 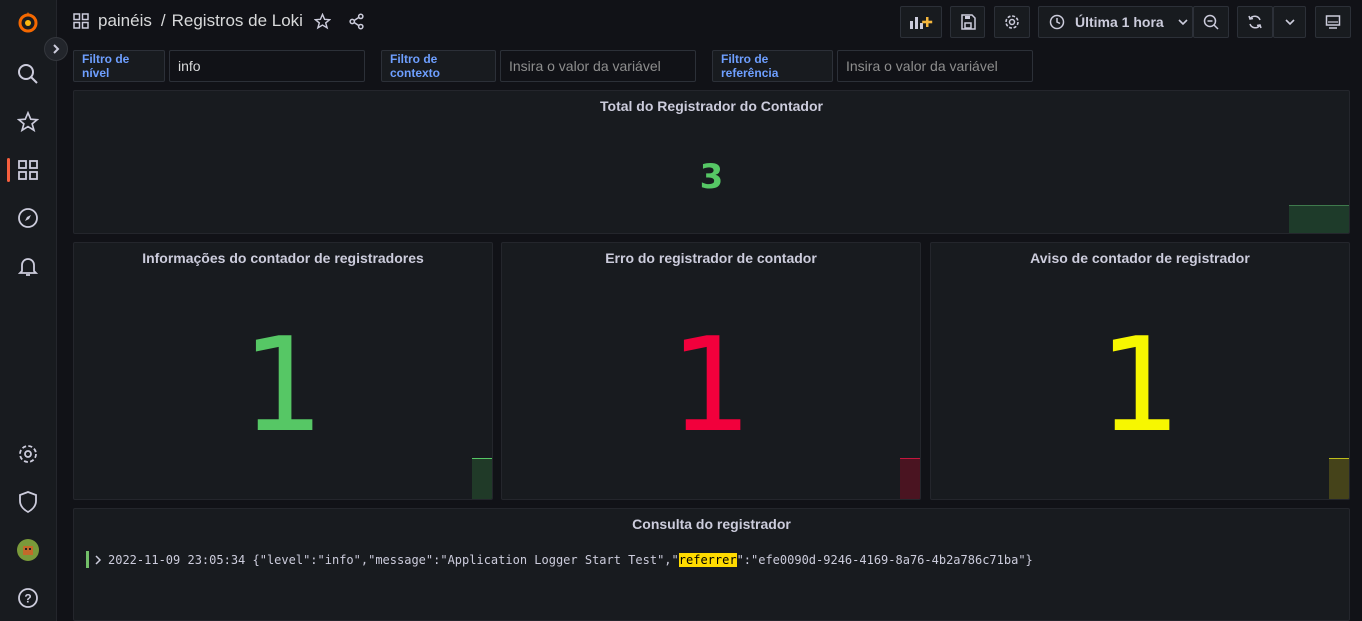 I want to click on refresh-icon, so click(x=1255, y=22).